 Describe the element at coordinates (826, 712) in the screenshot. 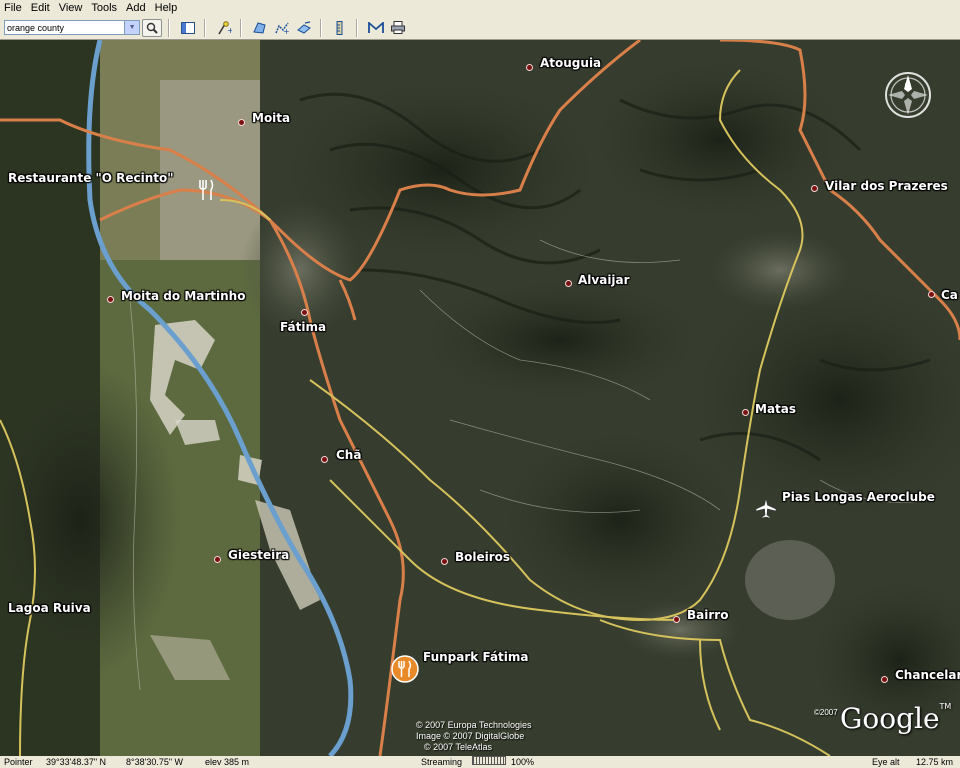

I see `google-copyright-year: ©2007` at that location.